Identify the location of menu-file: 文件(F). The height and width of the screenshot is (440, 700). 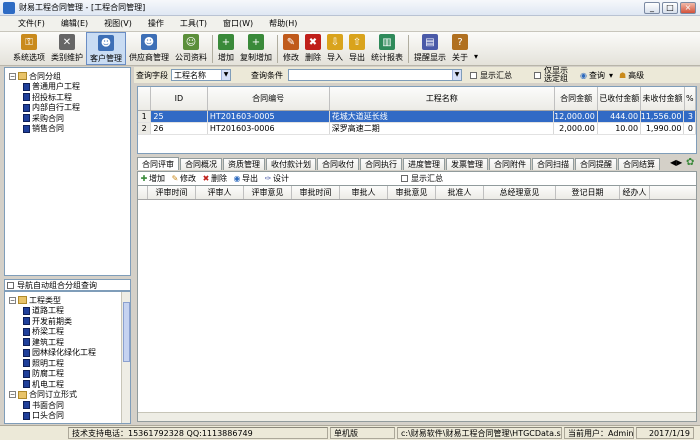
(31, 23).